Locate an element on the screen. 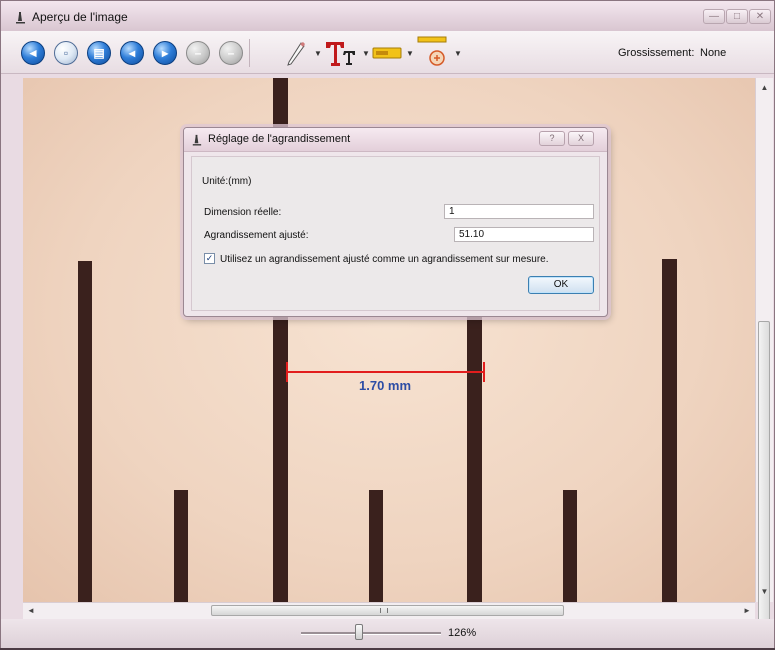 The height and width of the screenshot is (650, 775). previous-icon: ◂ is located at coordinates (132, 53).